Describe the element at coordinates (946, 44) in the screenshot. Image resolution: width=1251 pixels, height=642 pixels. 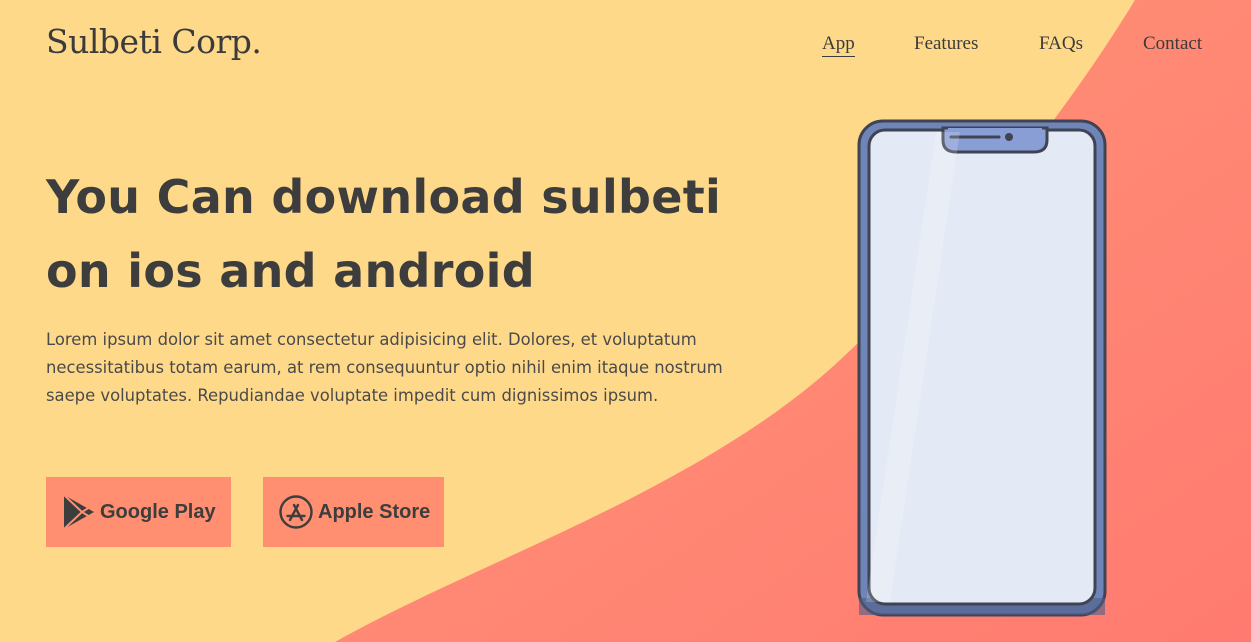
I see `nav-item-features: Features` at that location.